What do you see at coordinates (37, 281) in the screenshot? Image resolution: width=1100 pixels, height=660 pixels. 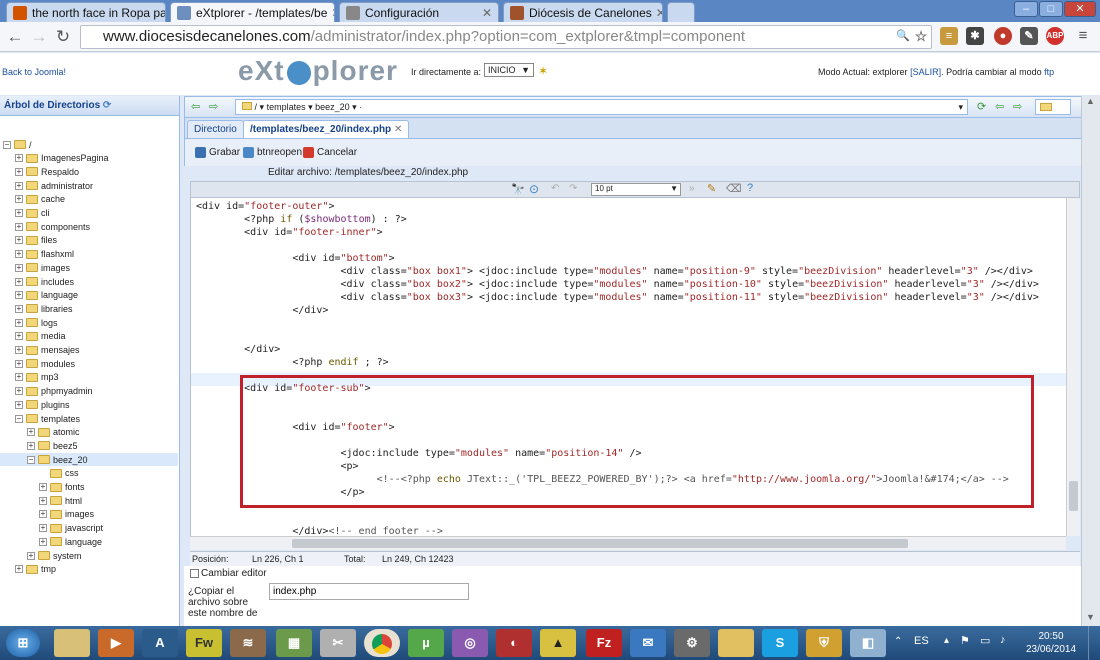 I see `tree-item: + includes` at bounding box center [37, 281].